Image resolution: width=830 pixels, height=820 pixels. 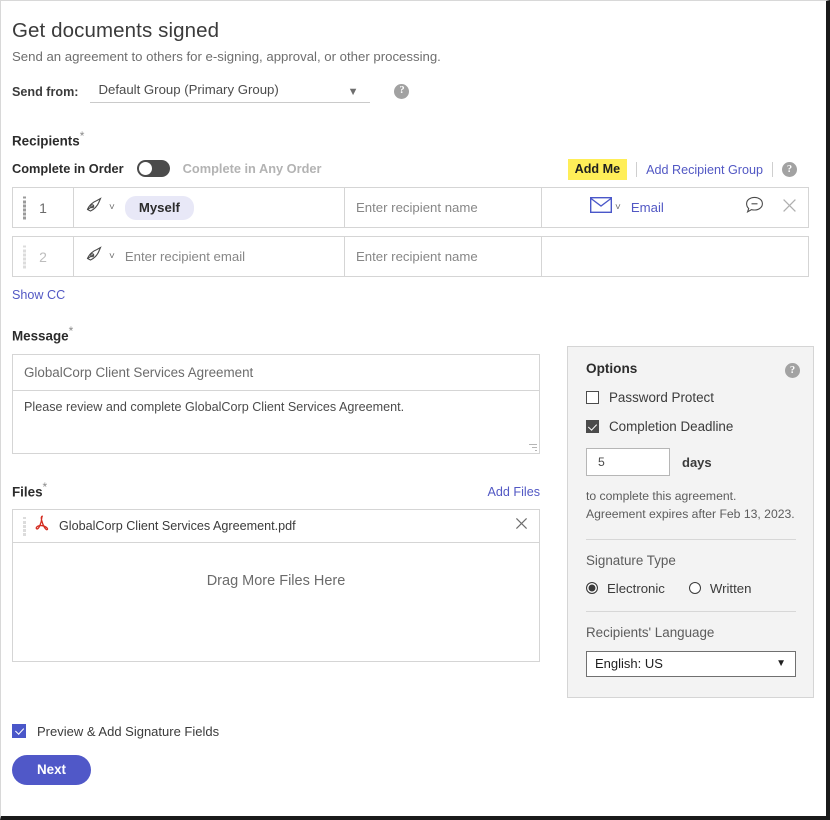 What do you see at coordinates (276, 602) in the screenshot?
I see `file-drop-zone: Drag More Files Here` at bounding box center [276, 602].